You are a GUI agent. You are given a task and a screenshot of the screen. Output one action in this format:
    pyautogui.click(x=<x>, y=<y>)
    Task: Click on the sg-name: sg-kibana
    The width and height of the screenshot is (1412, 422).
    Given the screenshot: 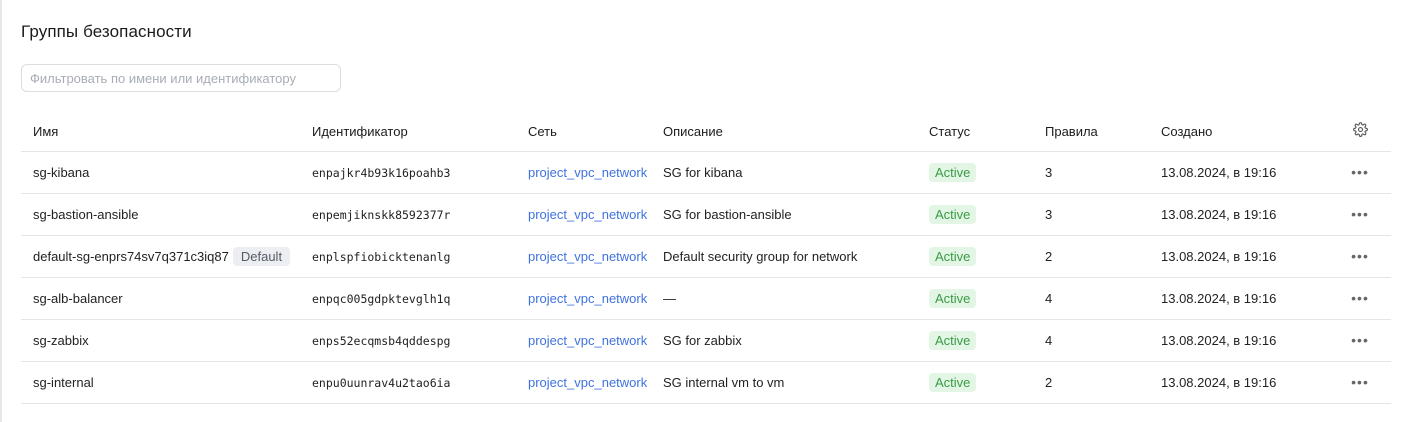 What is the action you would take?
    pyautogui.click(x=61, y=172)
    